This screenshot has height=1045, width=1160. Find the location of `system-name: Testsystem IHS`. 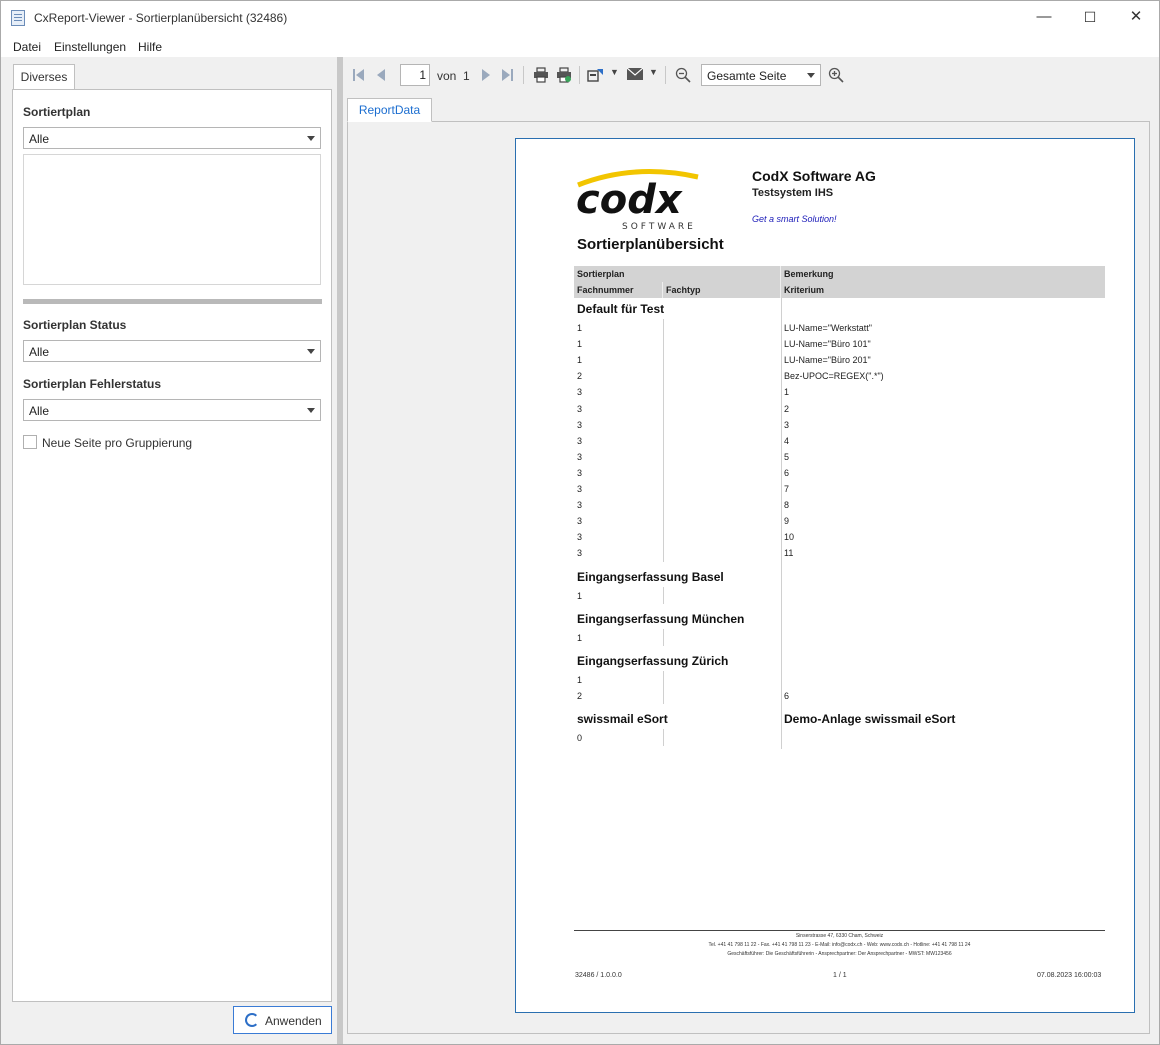

system-name: Testsystem IHS is located at coordinates (793, 193).